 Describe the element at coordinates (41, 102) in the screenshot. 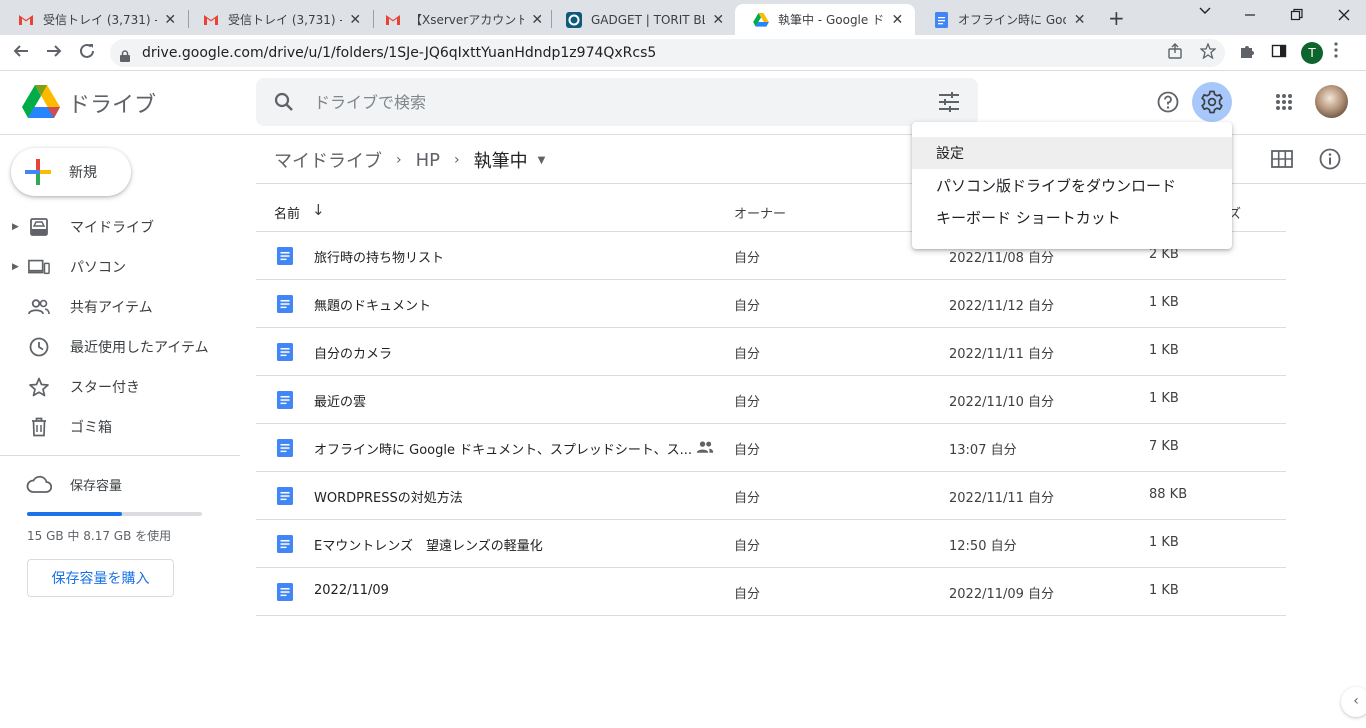

I see `drive-logo-icon` at that location.